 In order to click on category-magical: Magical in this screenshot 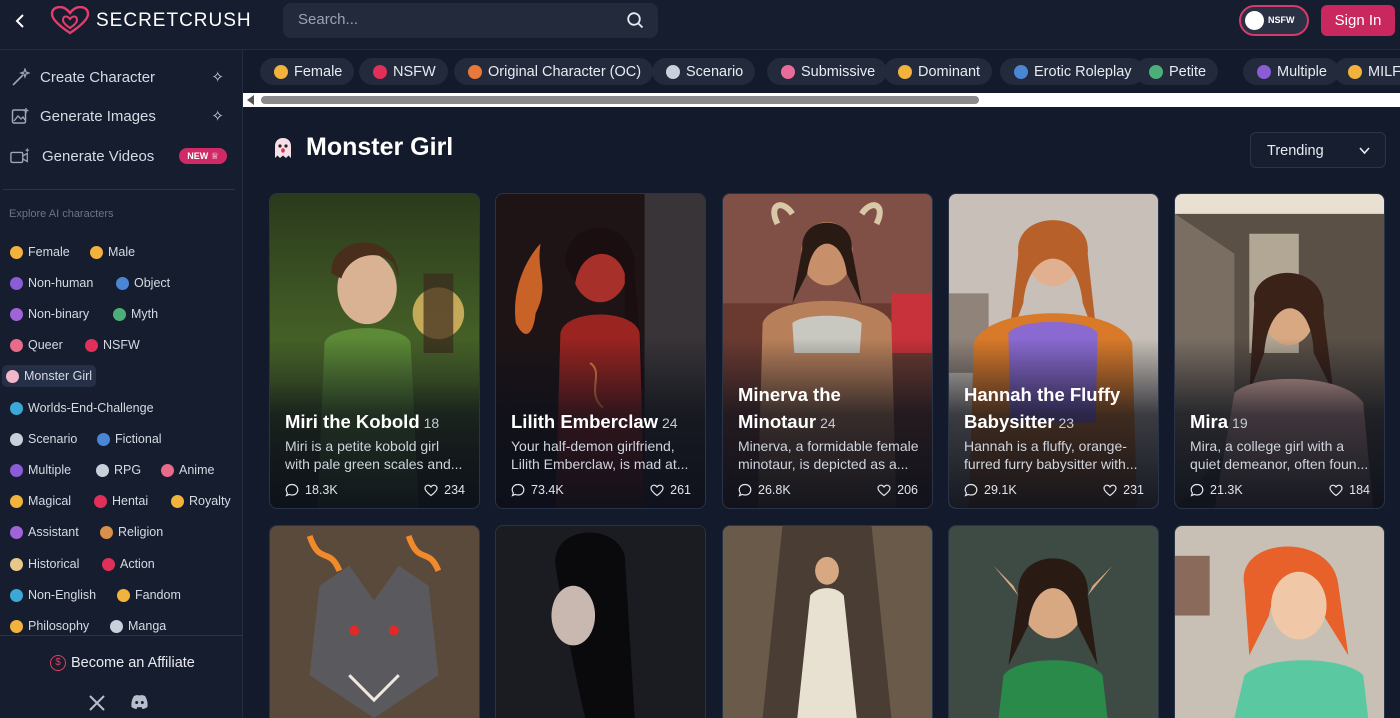, I will do `click(40, 501)`.